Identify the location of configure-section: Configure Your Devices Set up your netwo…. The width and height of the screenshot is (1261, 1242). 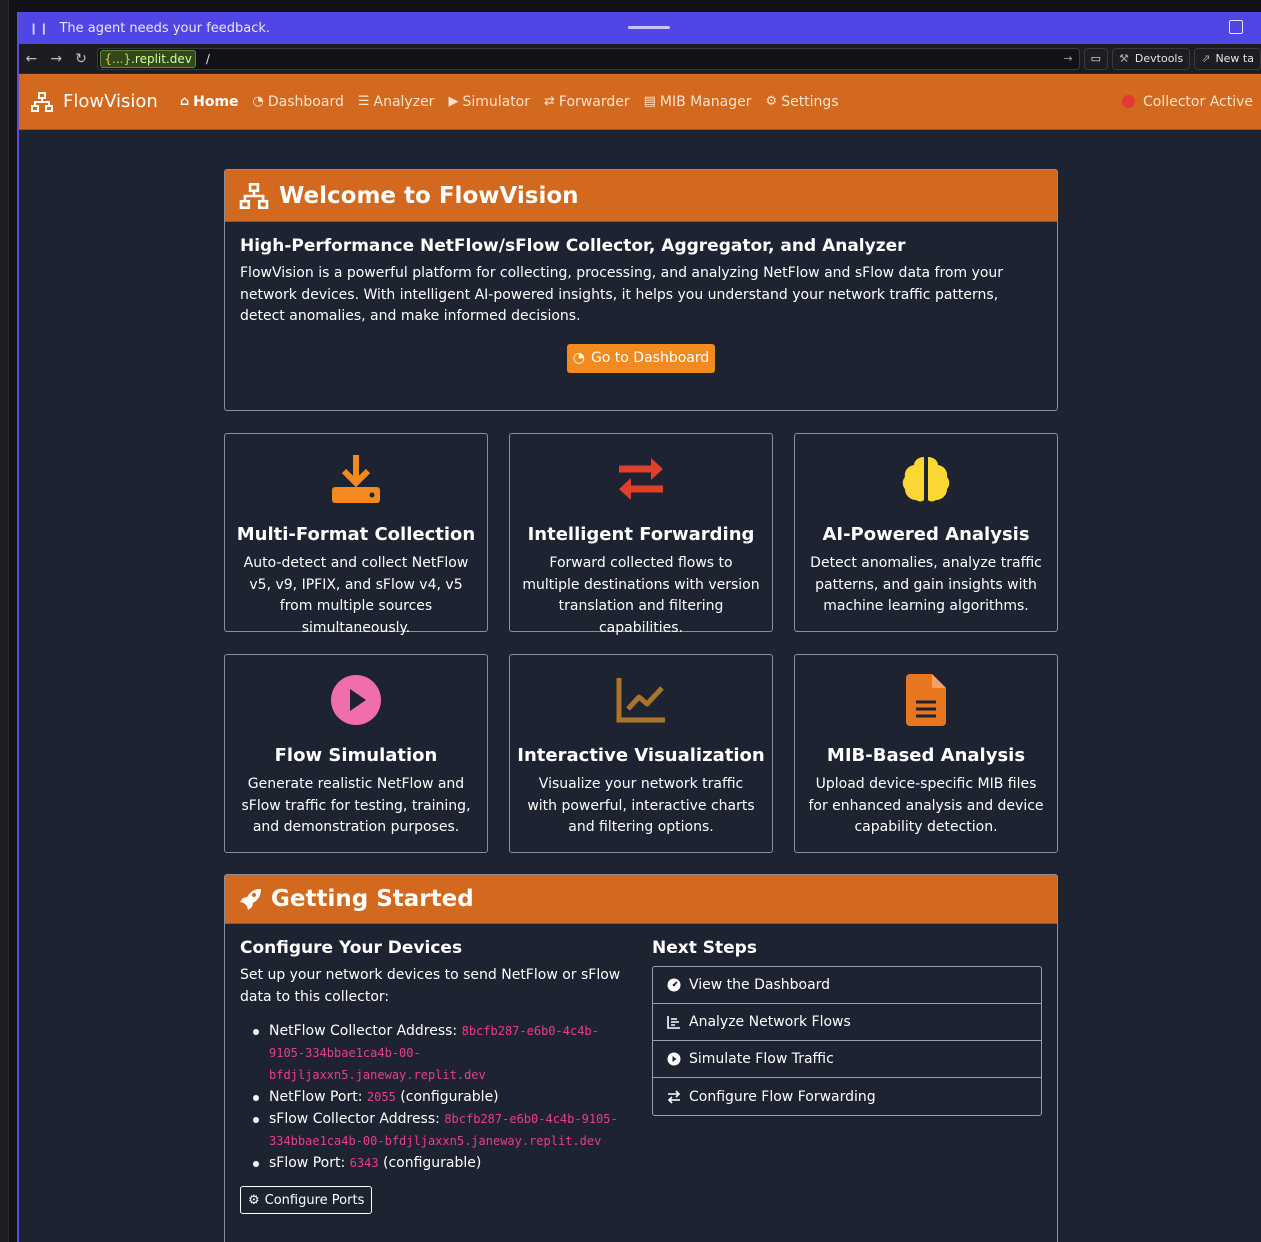
(438, 1076).